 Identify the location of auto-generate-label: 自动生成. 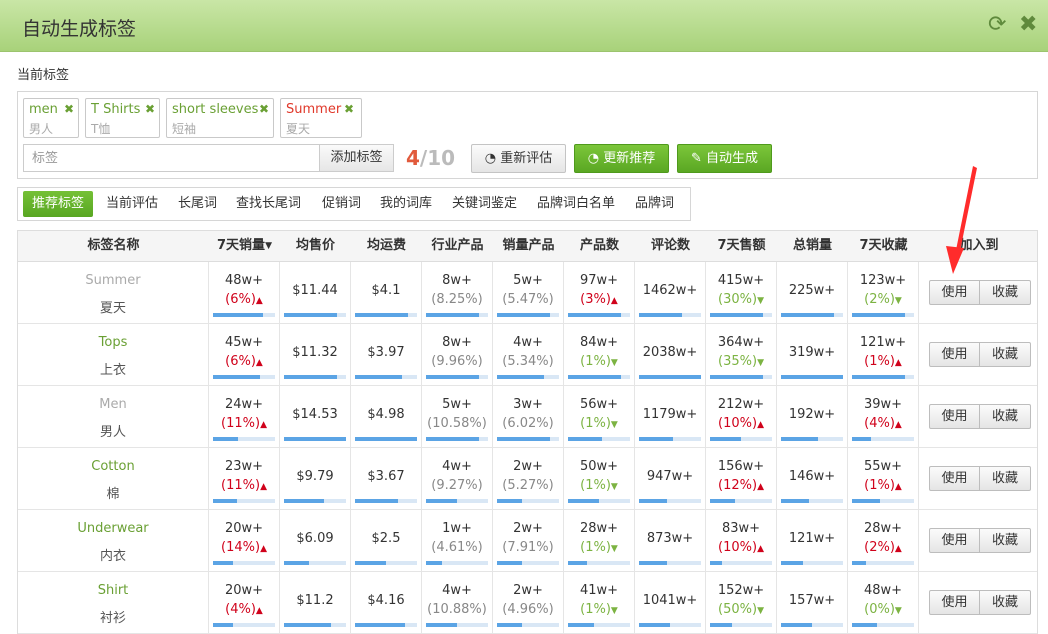
(732, 158).